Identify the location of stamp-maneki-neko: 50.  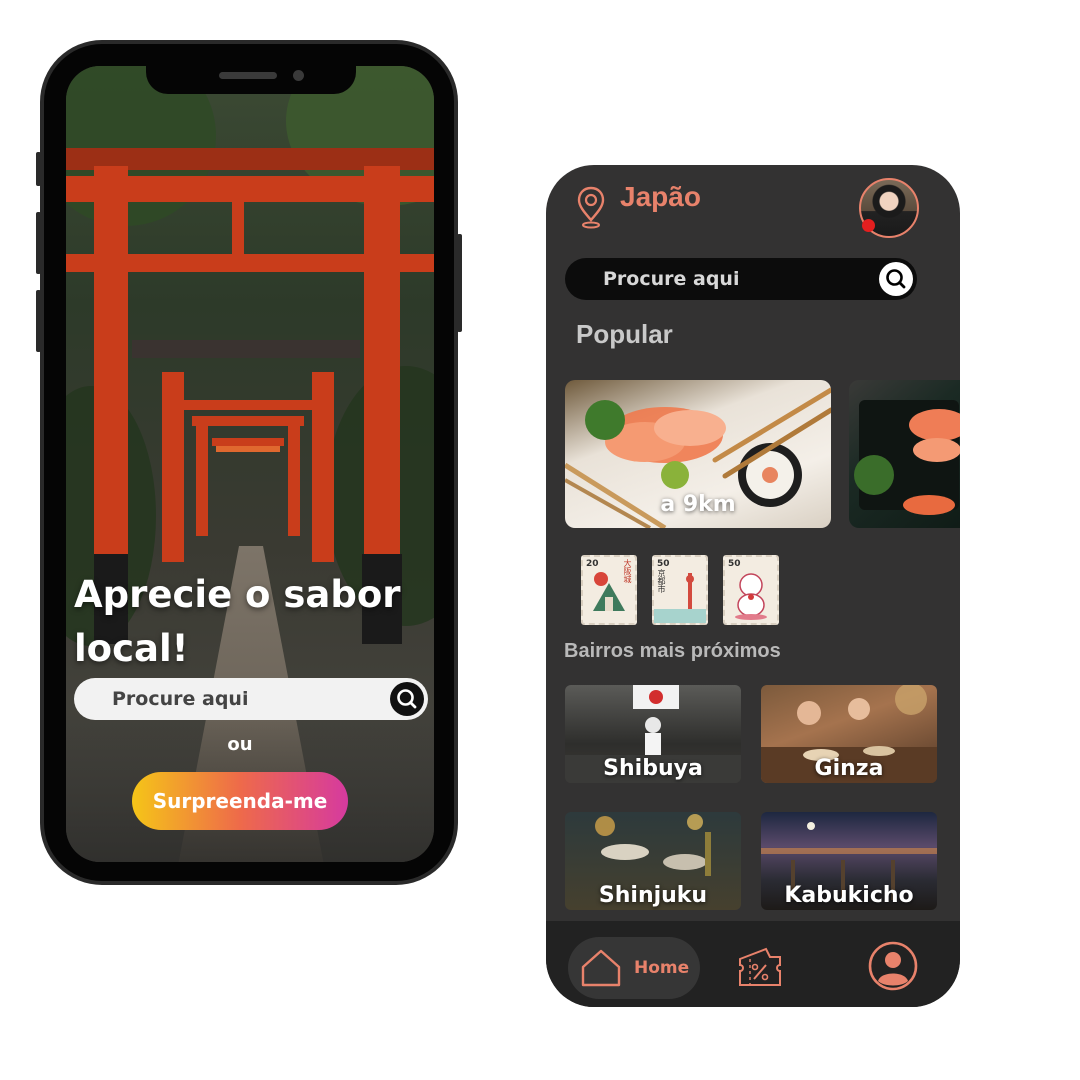
(751, 590).